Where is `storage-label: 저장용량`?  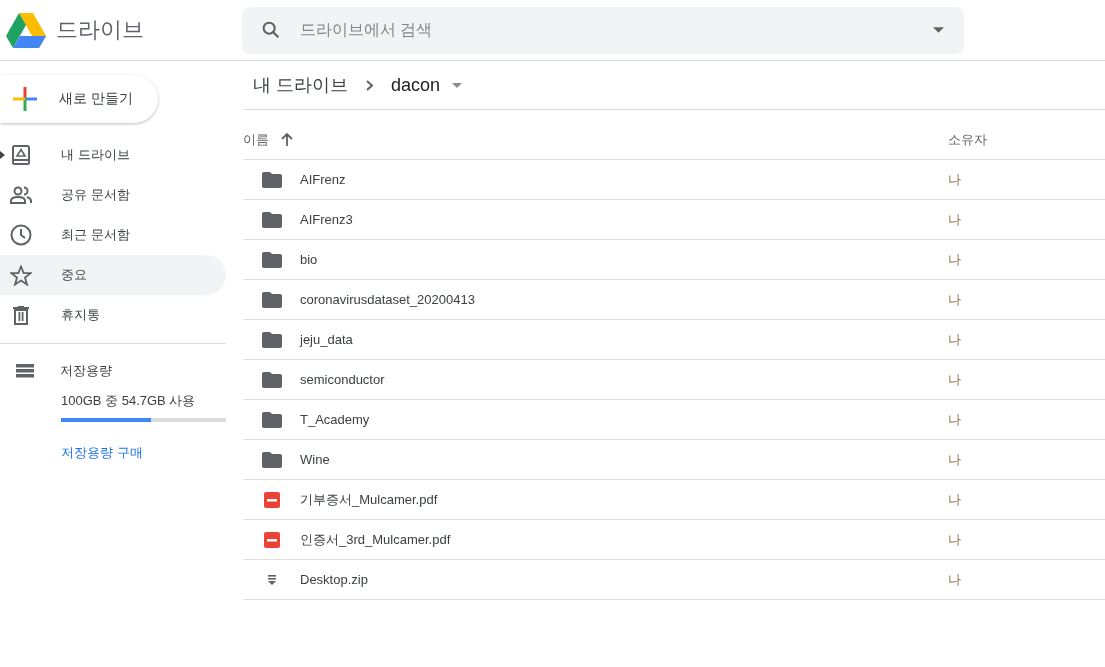 storage-label: 저장용량 is located at coordinates (86, 371).